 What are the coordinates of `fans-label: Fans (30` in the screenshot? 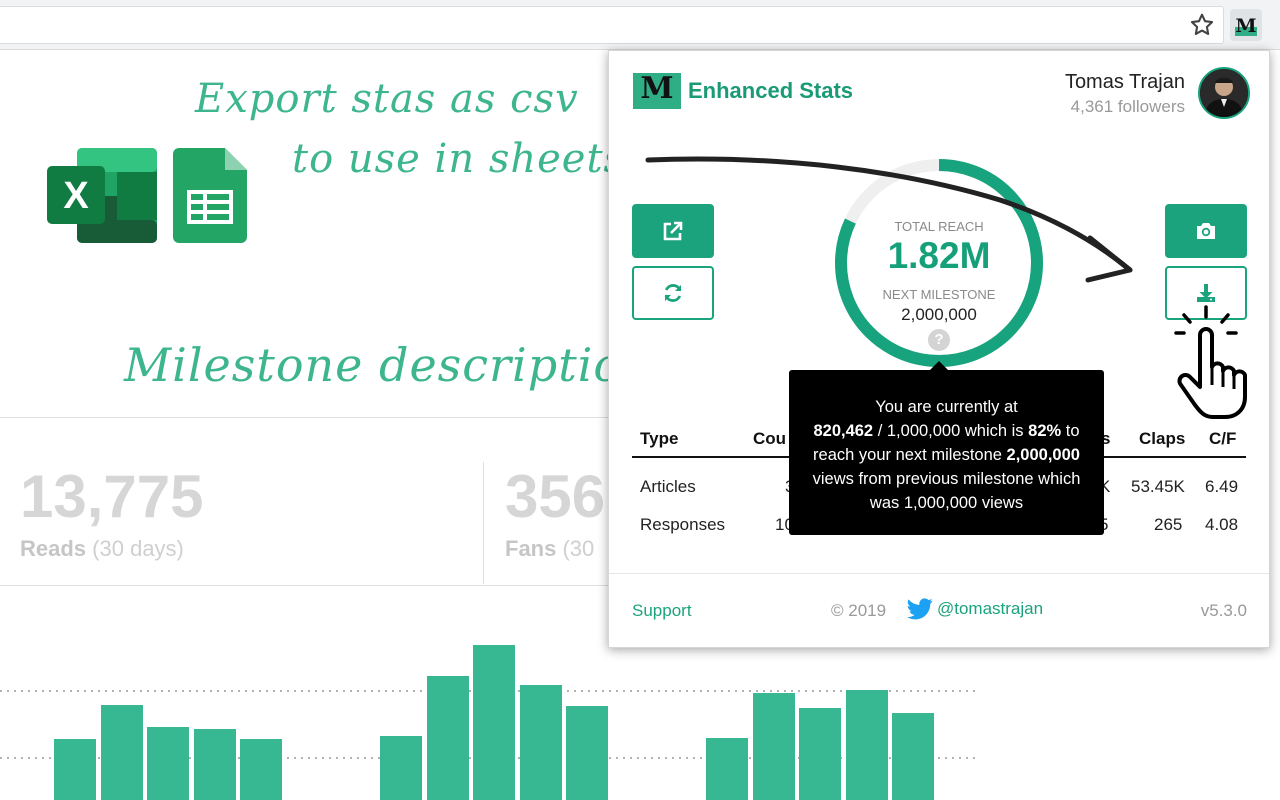 It's located at (550, 548).